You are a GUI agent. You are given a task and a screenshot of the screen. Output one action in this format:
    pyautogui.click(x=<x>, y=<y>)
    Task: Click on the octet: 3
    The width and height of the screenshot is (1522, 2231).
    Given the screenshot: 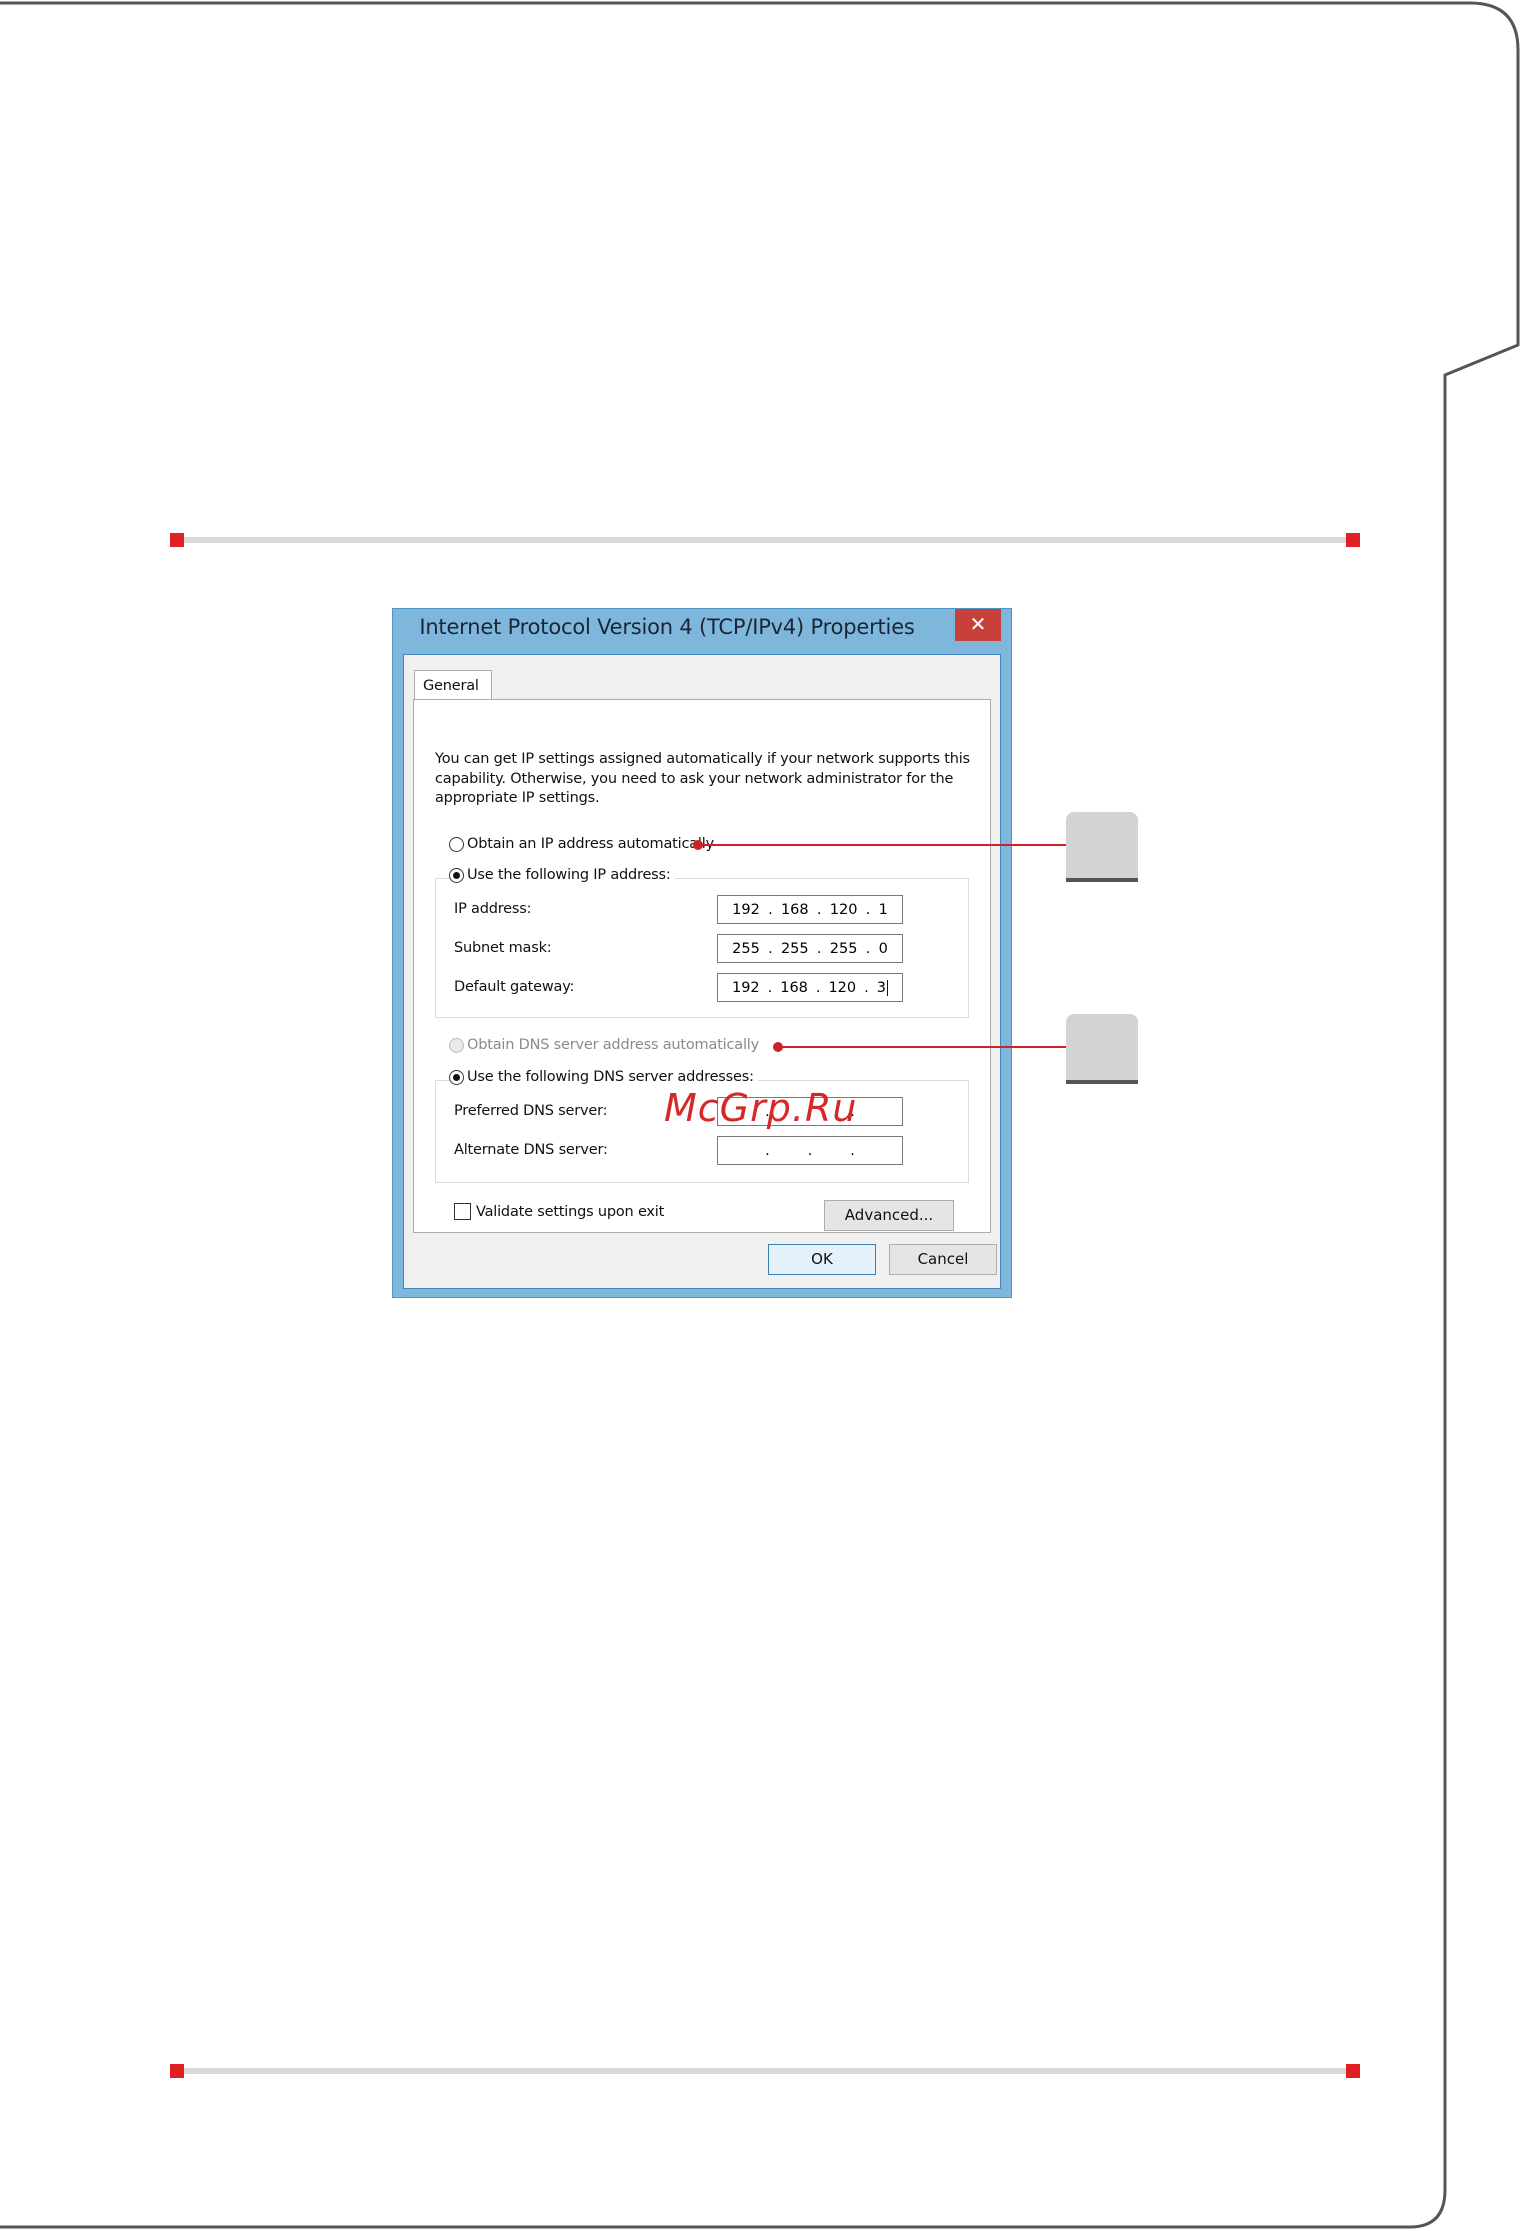 What is the action you would take?
    pyautogui.click(x=882, y=987)
    